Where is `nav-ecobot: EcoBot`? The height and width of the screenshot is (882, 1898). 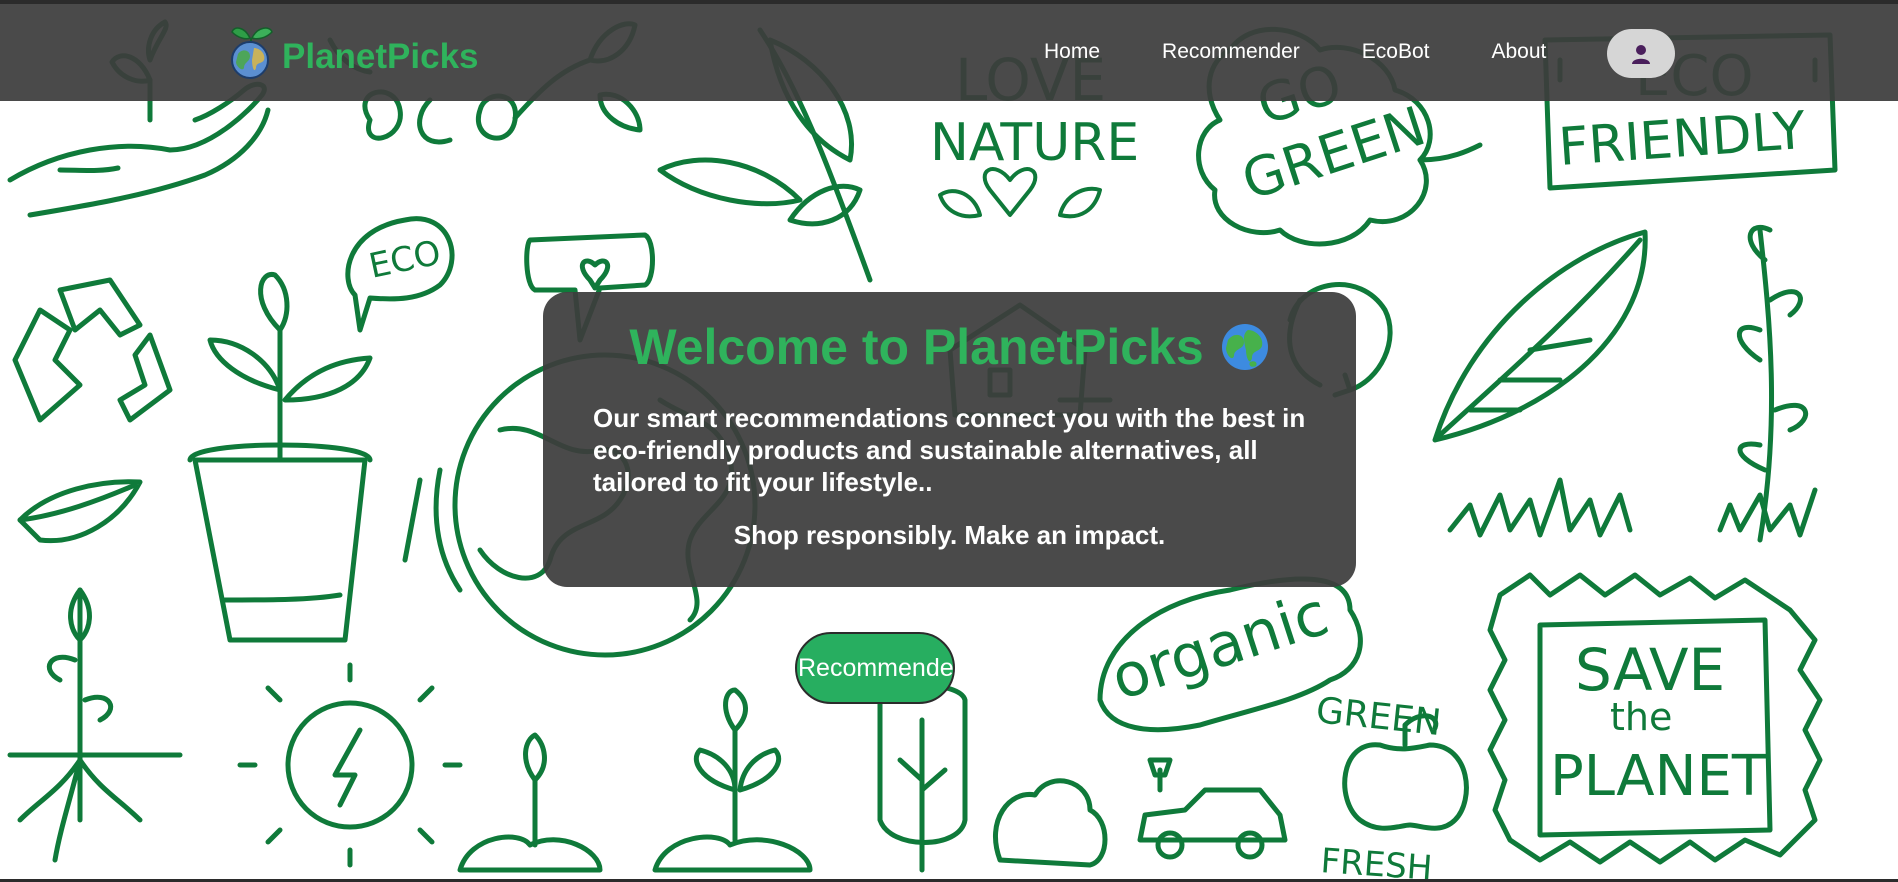
nav-ecobot: EcoBot is located at coordinates (1396, 52).